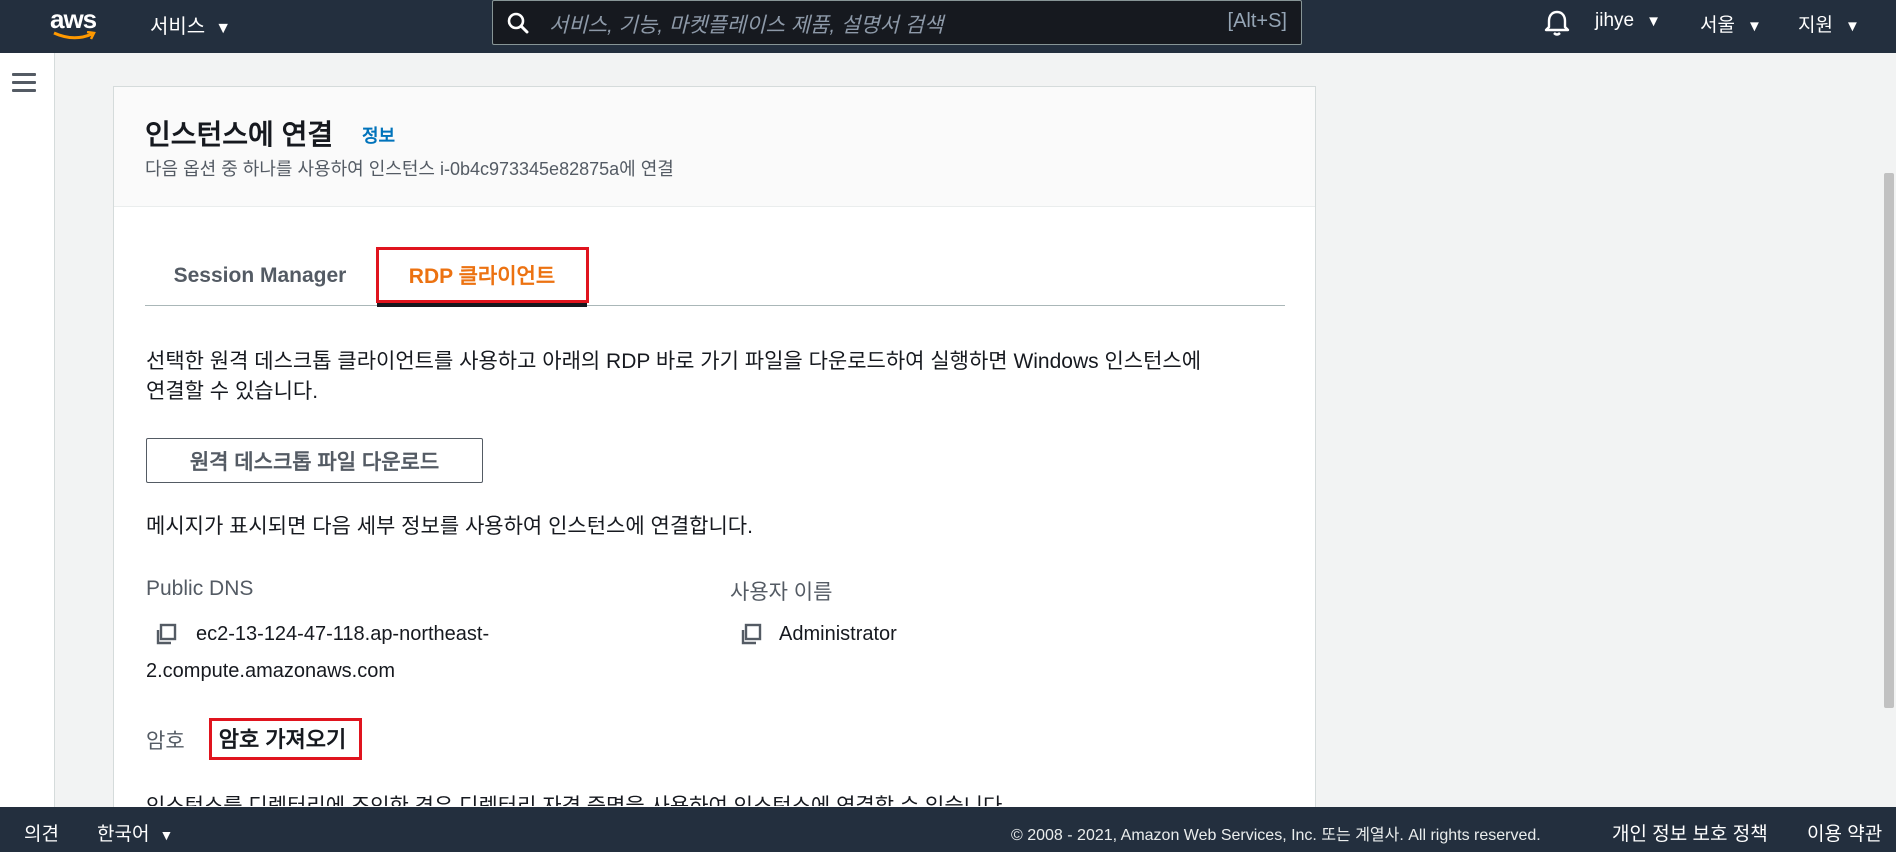  What do you see at coordinates (178, 27) in the screenshot?
I see `services-label: 서비스` at bounding box center [178, 27].